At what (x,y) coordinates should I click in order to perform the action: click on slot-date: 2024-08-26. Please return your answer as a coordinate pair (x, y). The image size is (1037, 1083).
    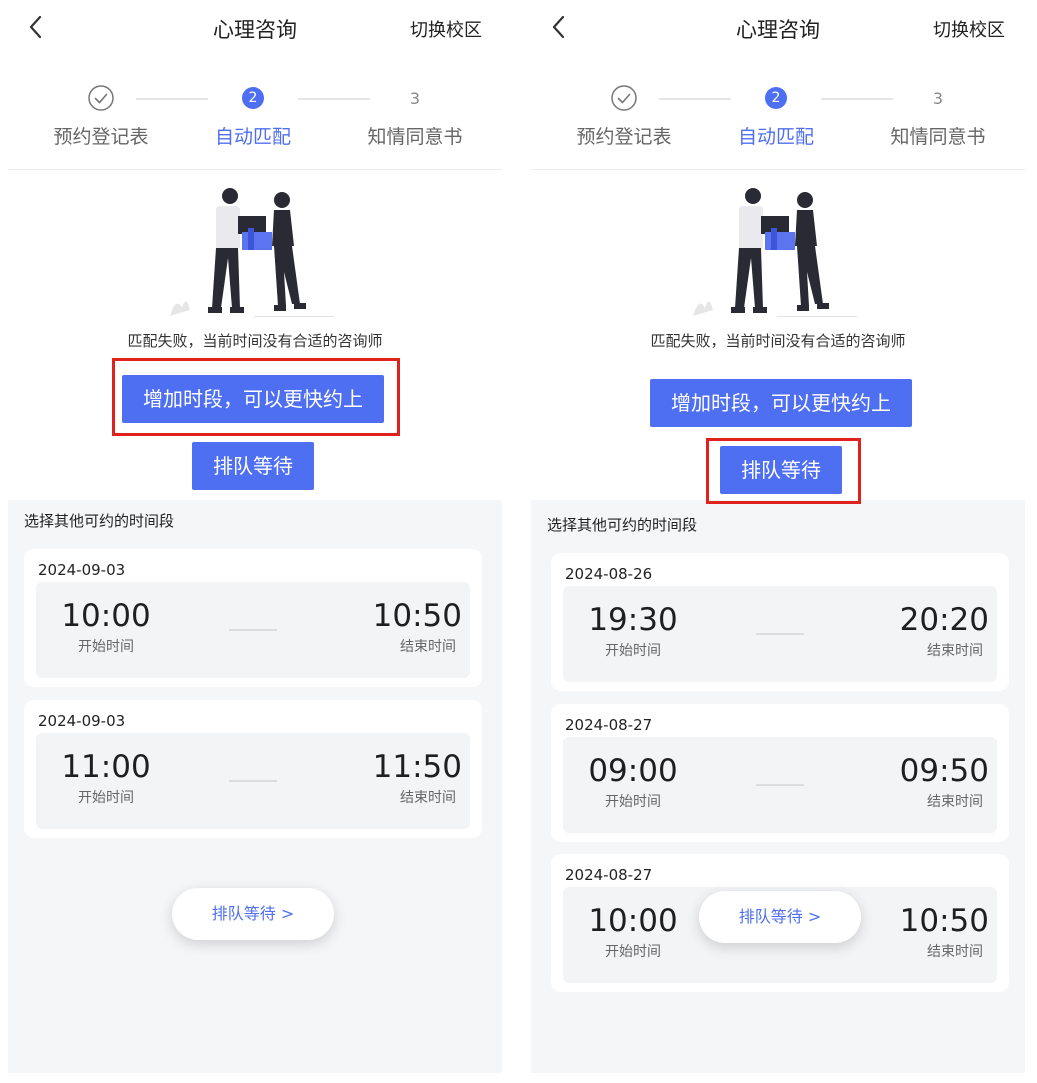
    Looking at the image, I should click on (609, 574).